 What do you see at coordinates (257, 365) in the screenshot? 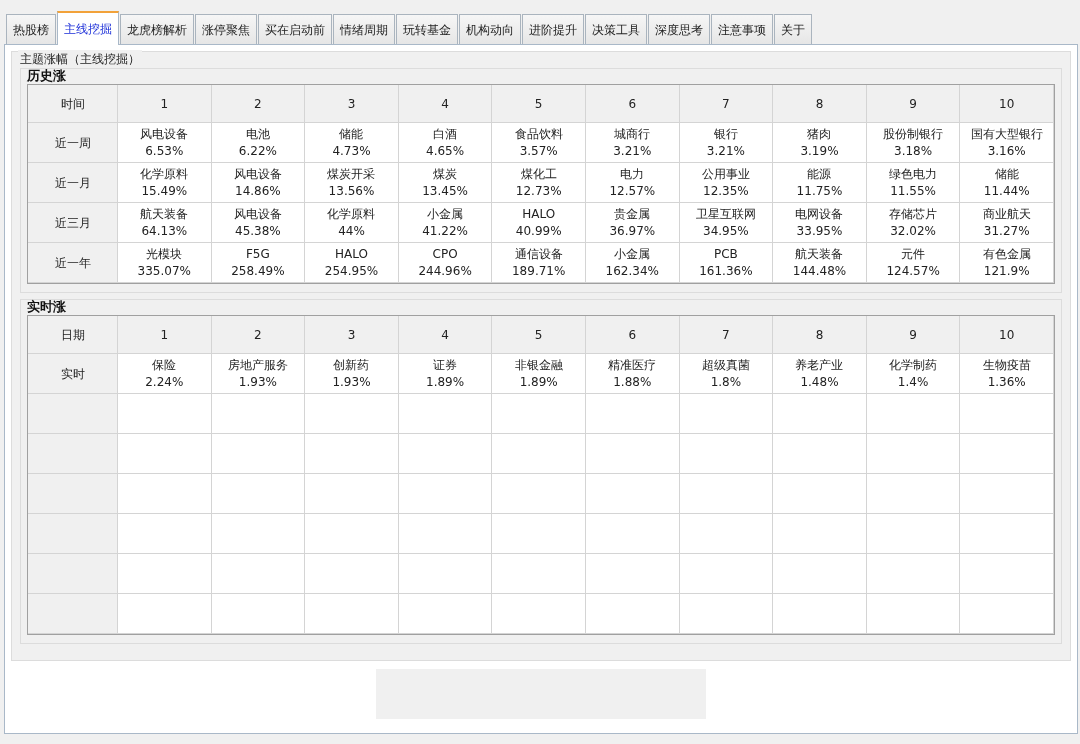
I see `sector-name: 房地产服务` at bounding box center [257, 365].